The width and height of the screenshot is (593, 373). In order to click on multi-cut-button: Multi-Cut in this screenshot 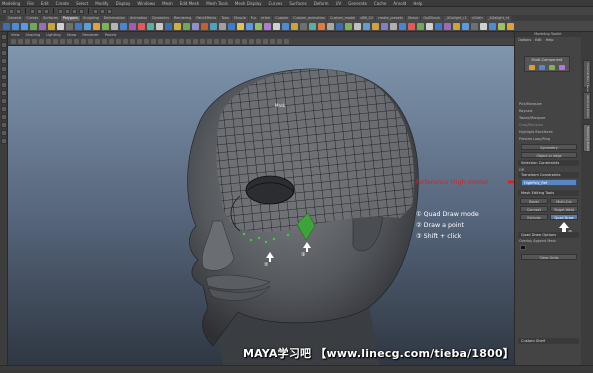, I will do `click(564, 201)`.